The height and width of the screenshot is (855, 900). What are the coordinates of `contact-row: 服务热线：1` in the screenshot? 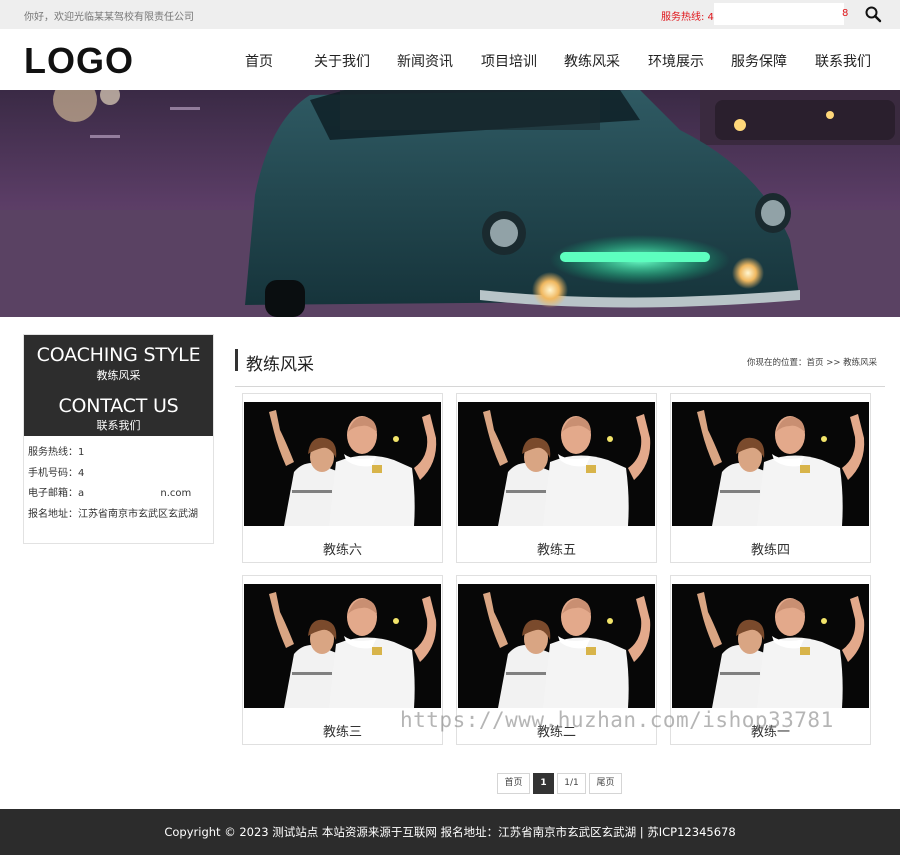 It's located at (113, 453).